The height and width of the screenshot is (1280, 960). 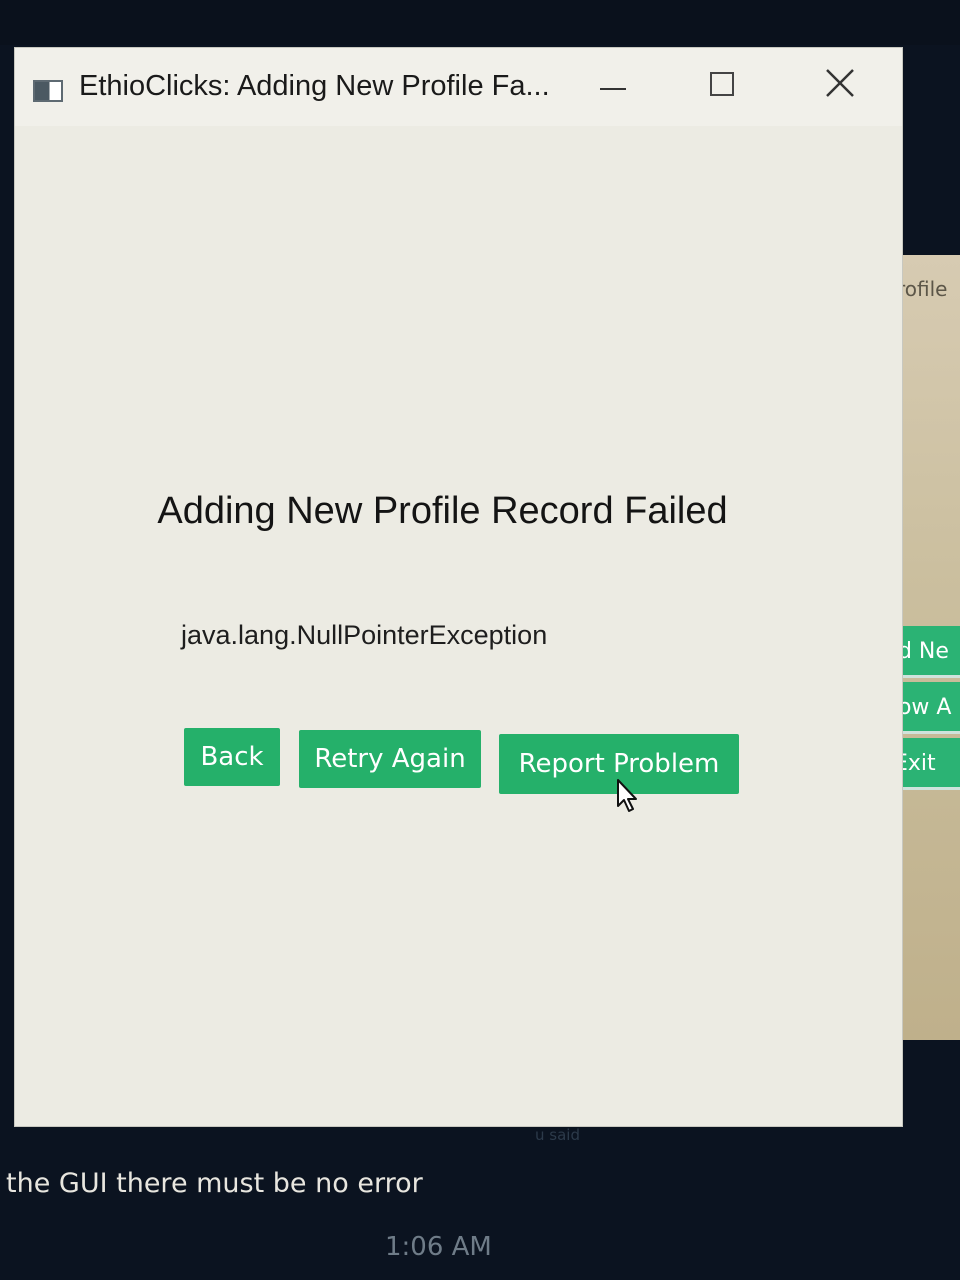 What do you see at coordinates (922, 289) in the screenshot?
I see `background-tab-label: rofile` at bounding box center [922, 289].